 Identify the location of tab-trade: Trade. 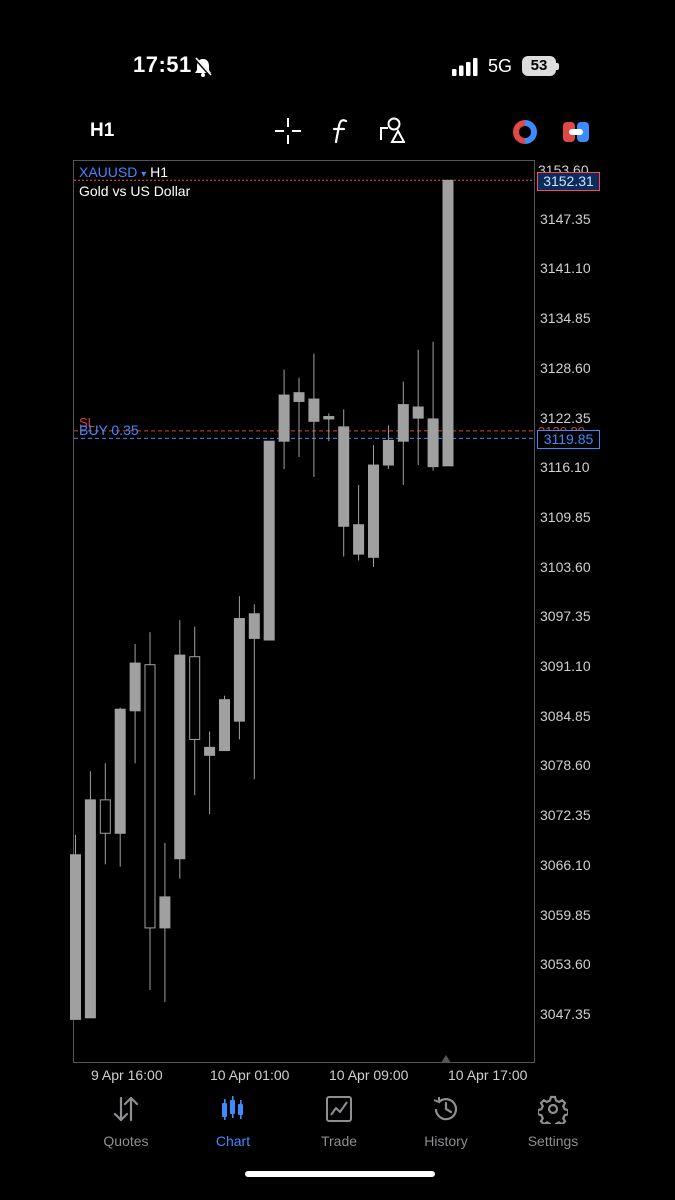
(339, 1121).